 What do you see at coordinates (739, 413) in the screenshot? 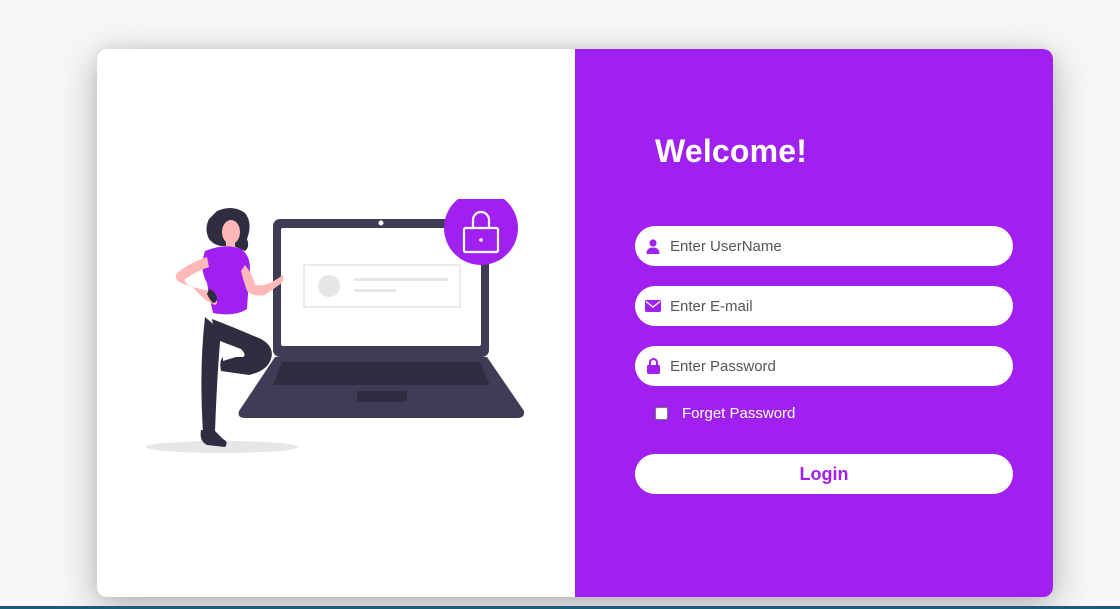
I see `forget-password-label: Forget Password` at bounding box center [739, 413].